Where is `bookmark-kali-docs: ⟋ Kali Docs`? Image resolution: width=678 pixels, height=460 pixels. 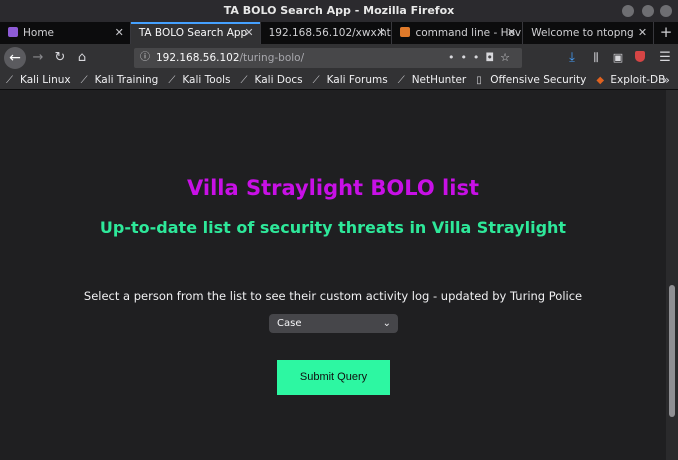
bookmark-kali-docs: ⟋ Kali Docs is located at coordinates (272, 80).